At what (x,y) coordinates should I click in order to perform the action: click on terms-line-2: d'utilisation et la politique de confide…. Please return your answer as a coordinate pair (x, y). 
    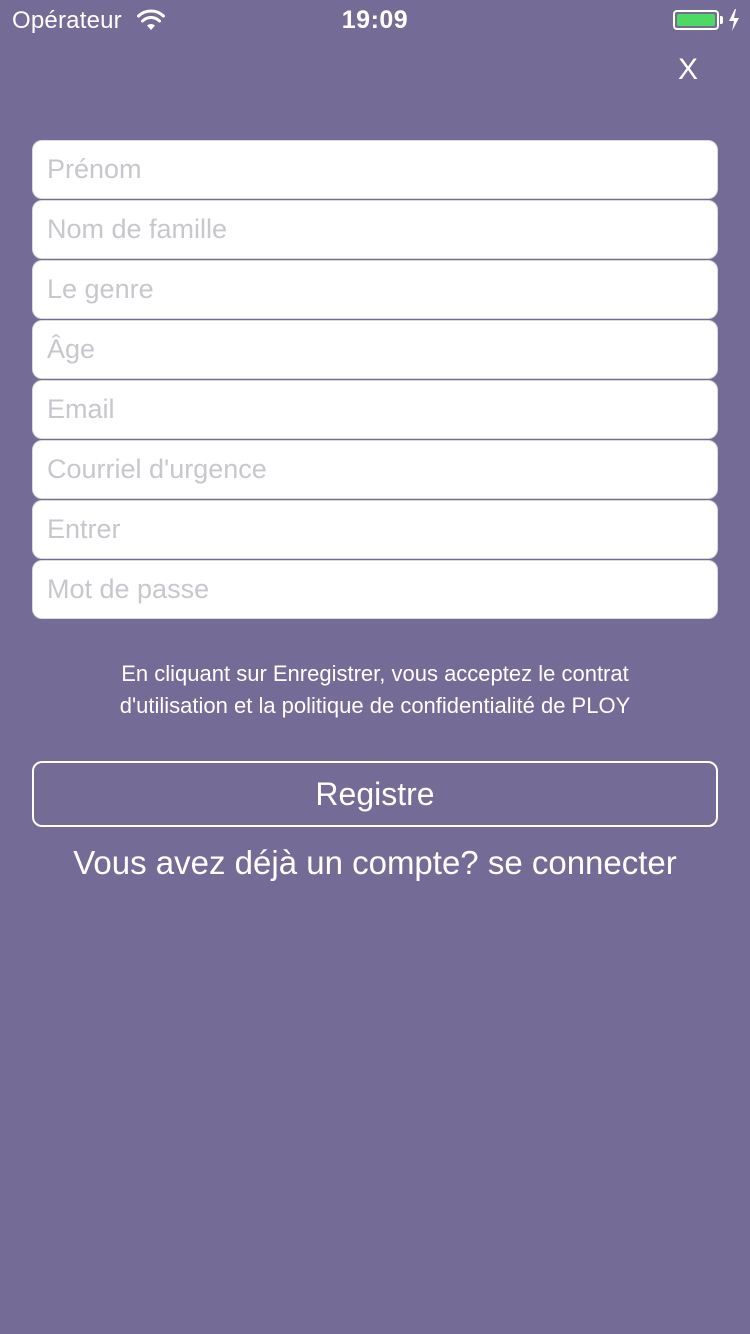
    Looking at the image, I should click on (375, 705).